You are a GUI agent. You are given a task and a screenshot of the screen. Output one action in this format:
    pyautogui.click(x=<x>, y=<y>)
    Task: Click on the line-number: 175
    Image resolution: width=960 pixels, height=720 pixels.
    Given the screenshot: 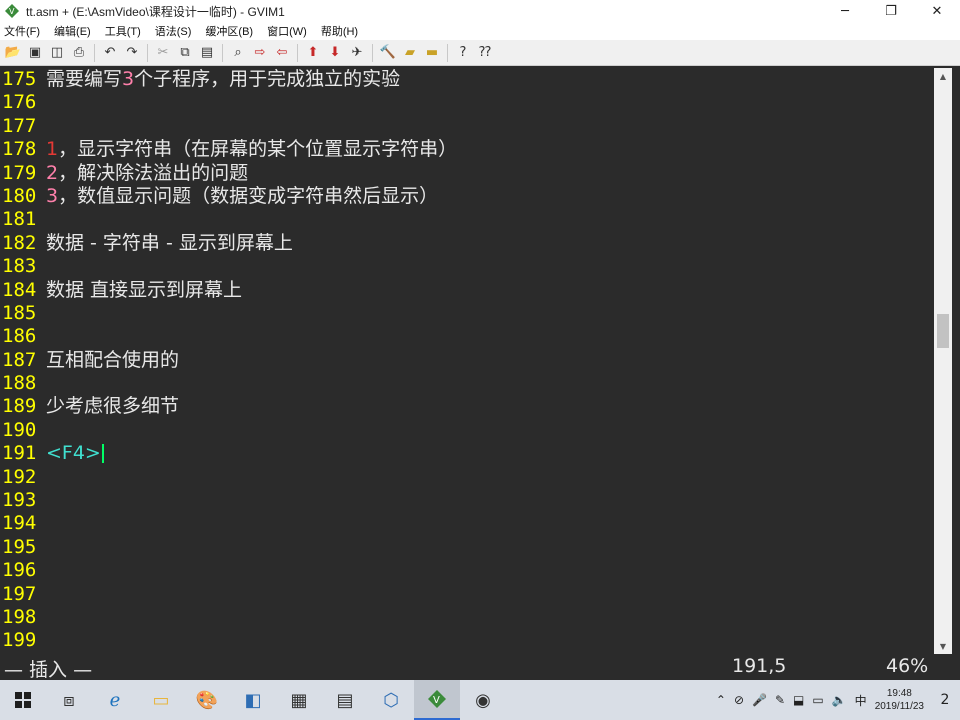 What is the action you would take?
    pyautogui.click(x=19, y=79)
    